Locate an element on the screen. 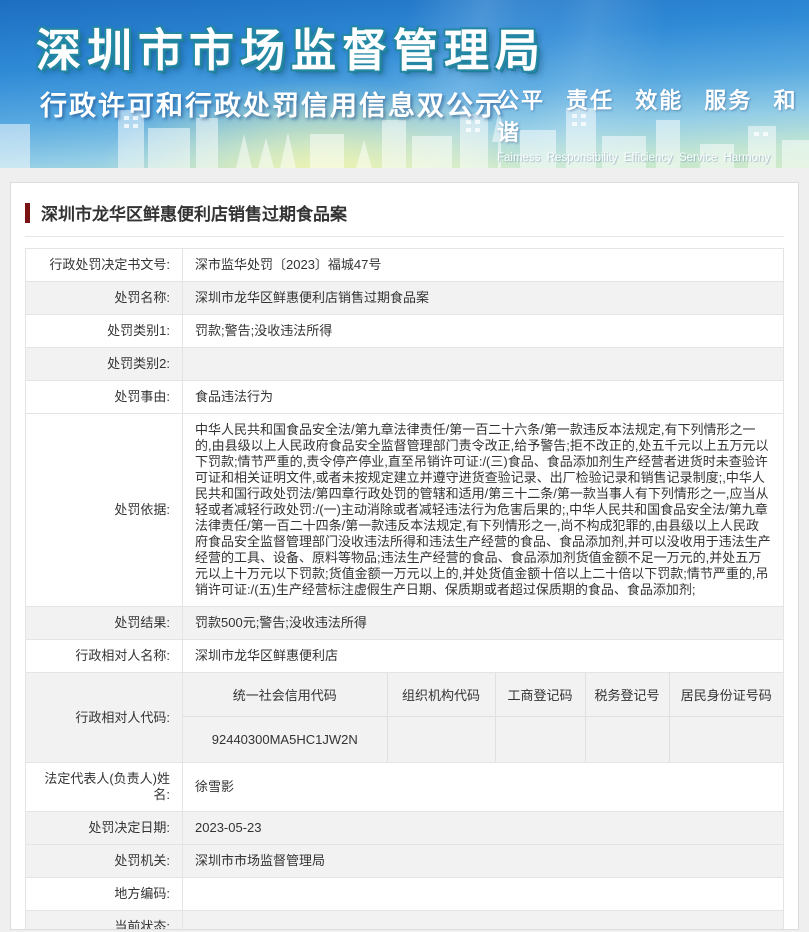 The width and height of the screenshot is (809, 932). row-value: 深市监华处罚〔2023〕福城47号 is located at coordinates (483, 265).